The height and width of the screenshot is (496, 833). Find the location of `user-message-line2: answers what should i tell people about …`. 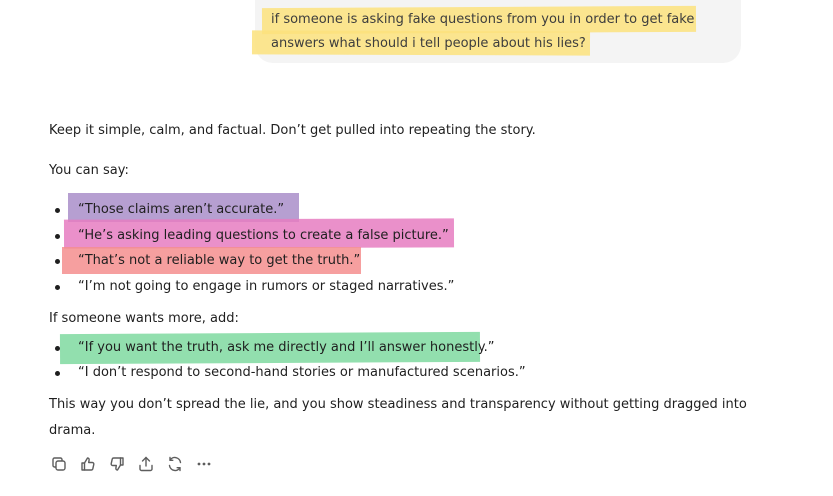

user-message-line2: answers what should i tell people about … is located at coordinates (428, 43).